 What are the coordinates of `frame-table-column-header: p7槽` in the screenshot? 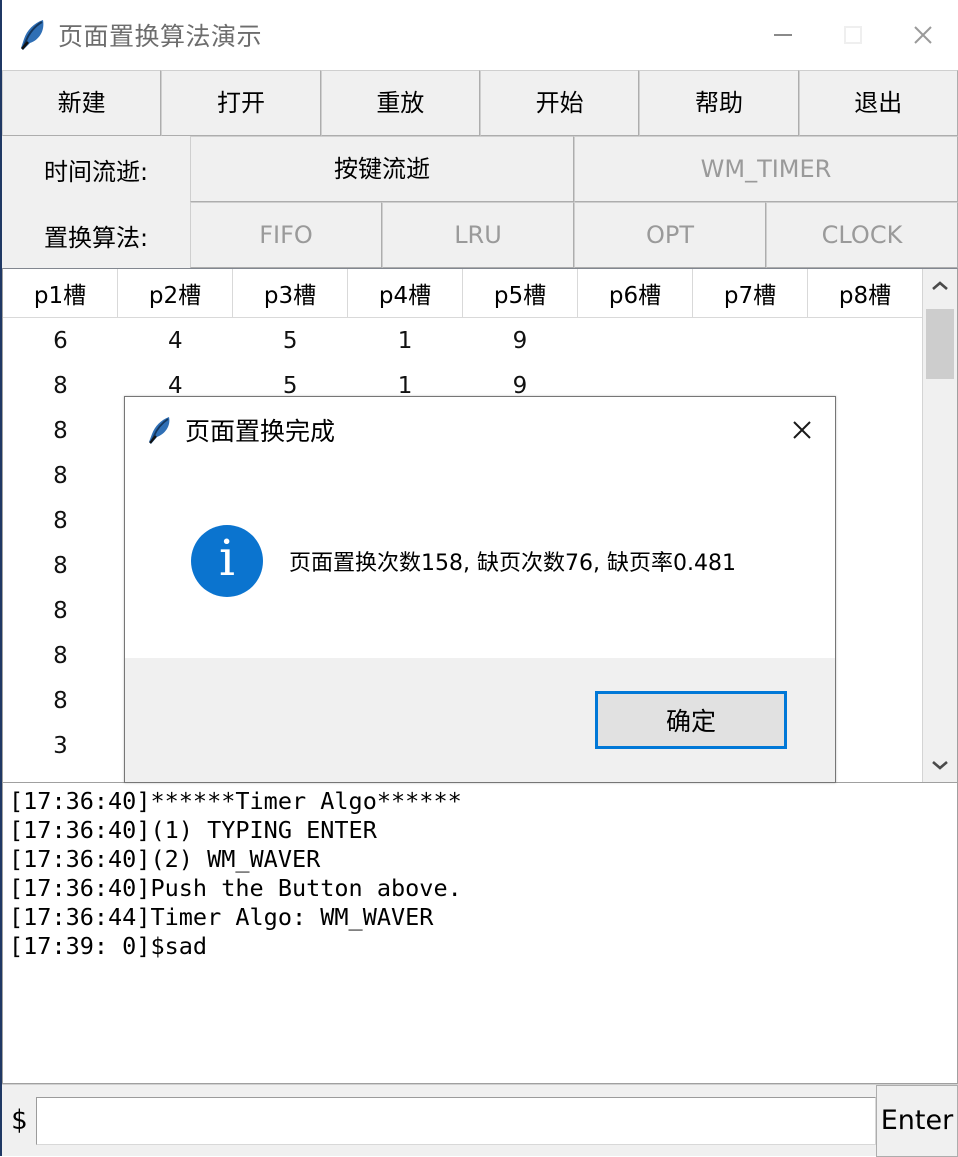 It's located at (750, 293).